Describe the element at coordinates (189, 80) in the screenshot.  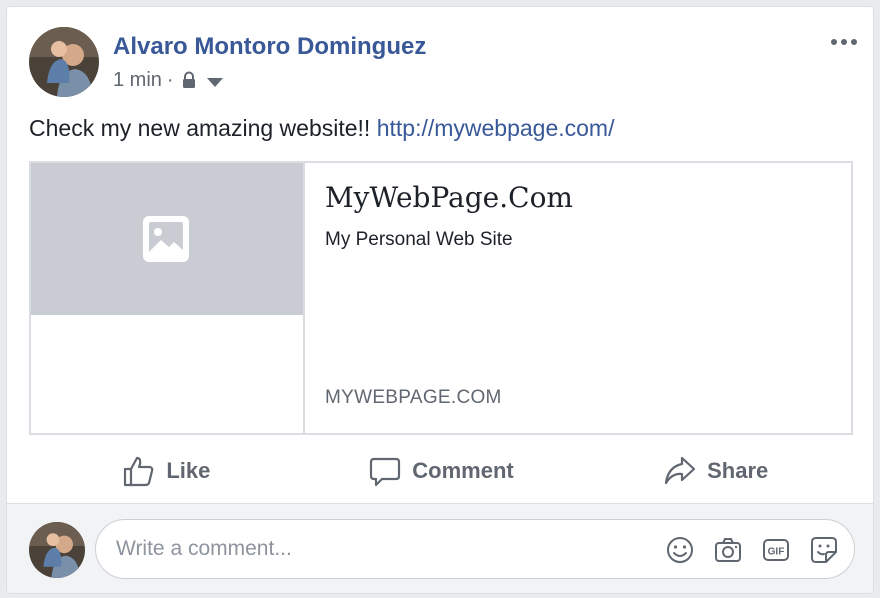
I see `lock-icon` at that location.